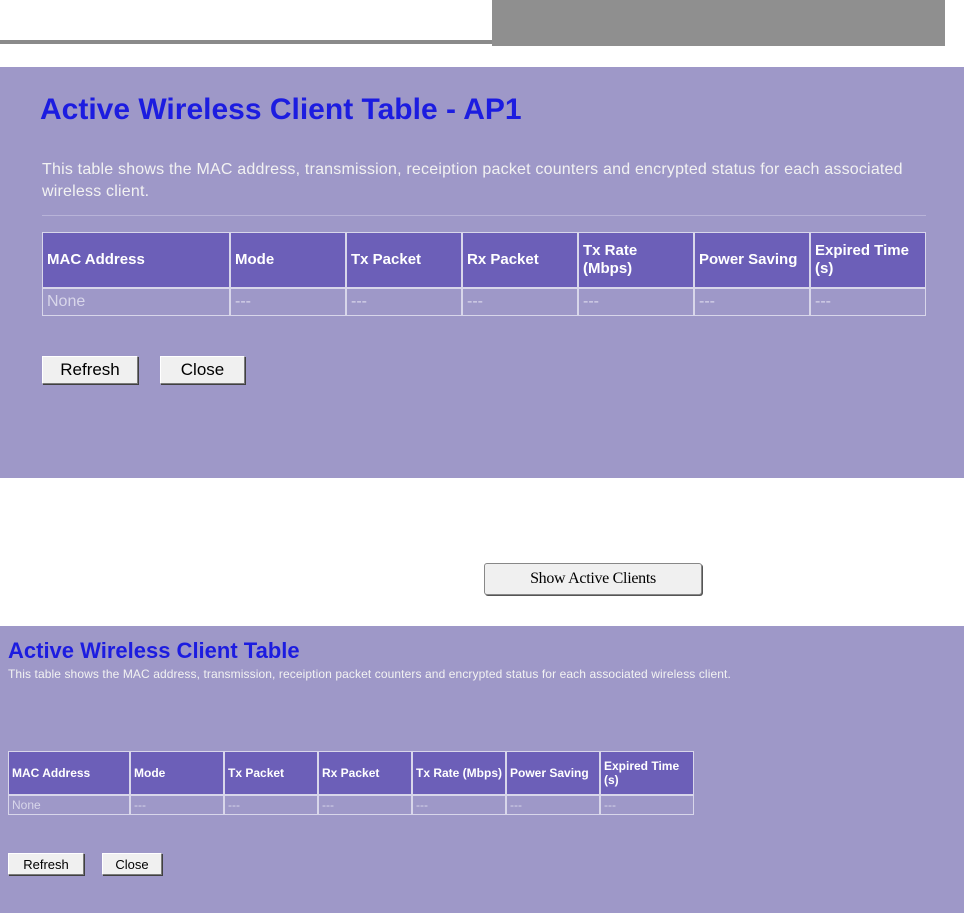 The width and height of the screenshot is (964, 913). What do you see at coordinates (484, 215) in the screenshot?
I see `divider` at bounding box center [484, 215].